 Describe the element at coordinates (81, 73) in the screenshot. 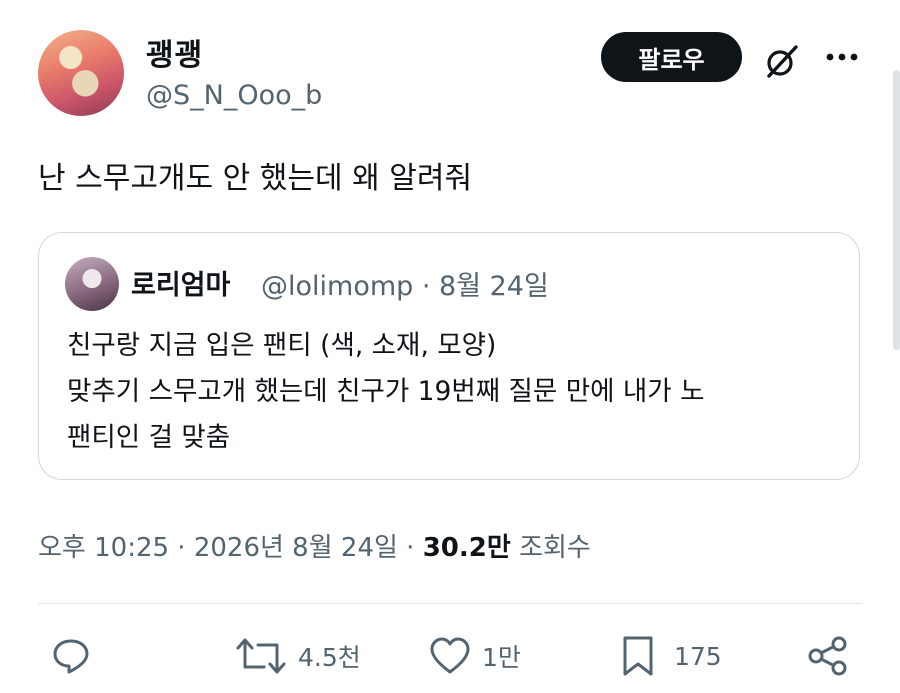

I see `avatar` at that location.